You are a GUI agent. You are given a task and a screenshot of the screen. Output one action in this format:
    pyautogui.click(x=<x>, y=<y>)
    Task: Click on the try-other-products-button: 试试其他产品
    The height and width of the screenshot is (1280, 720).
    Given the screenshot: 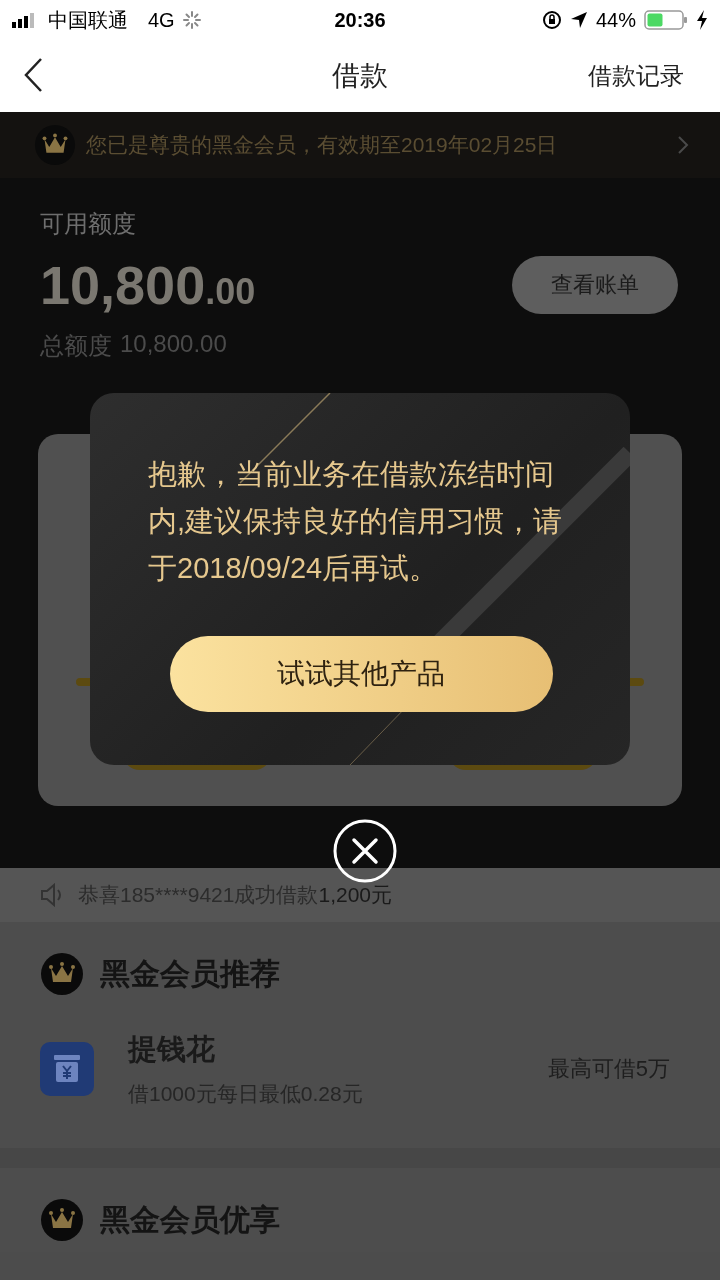 What is the action you would take?
    pyautogui.click(x=361, y=674)
    